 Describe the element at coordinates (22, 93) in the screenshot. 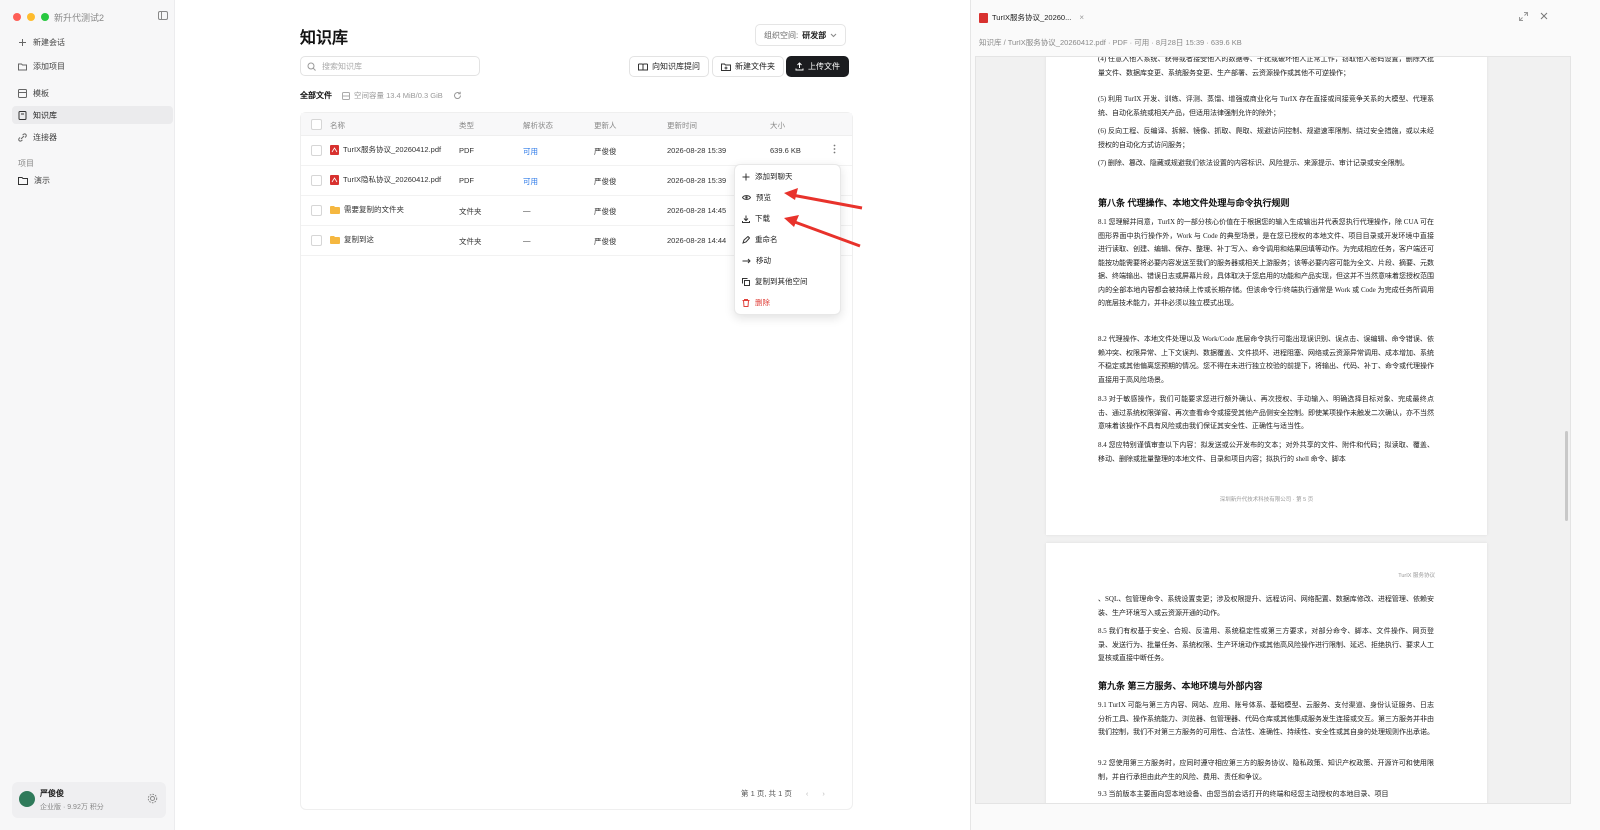

I see `template-icon` at that location.